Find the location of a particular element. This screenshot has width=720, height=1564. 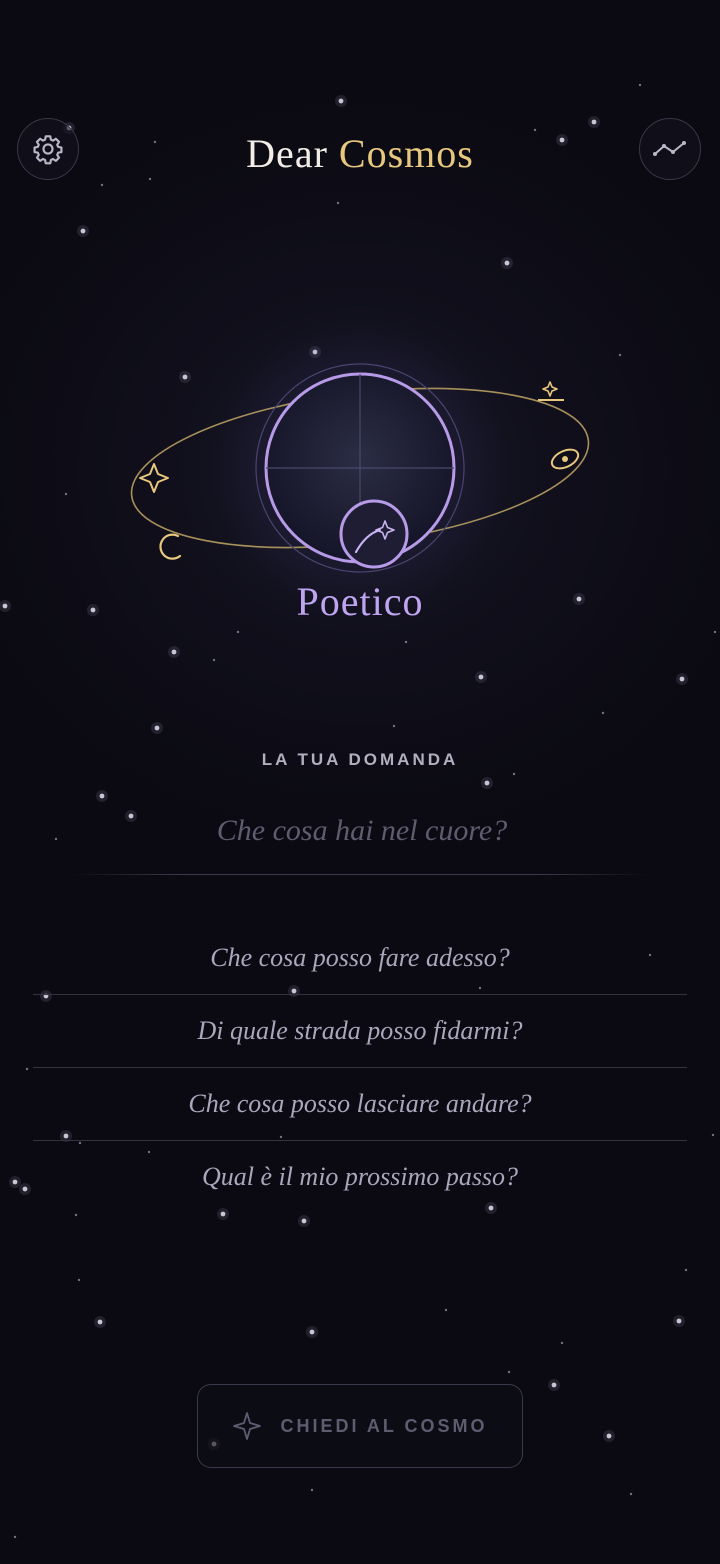

suggestion-item: Che cosa posso lasciare andare? is located at coordinates (360, 1104).